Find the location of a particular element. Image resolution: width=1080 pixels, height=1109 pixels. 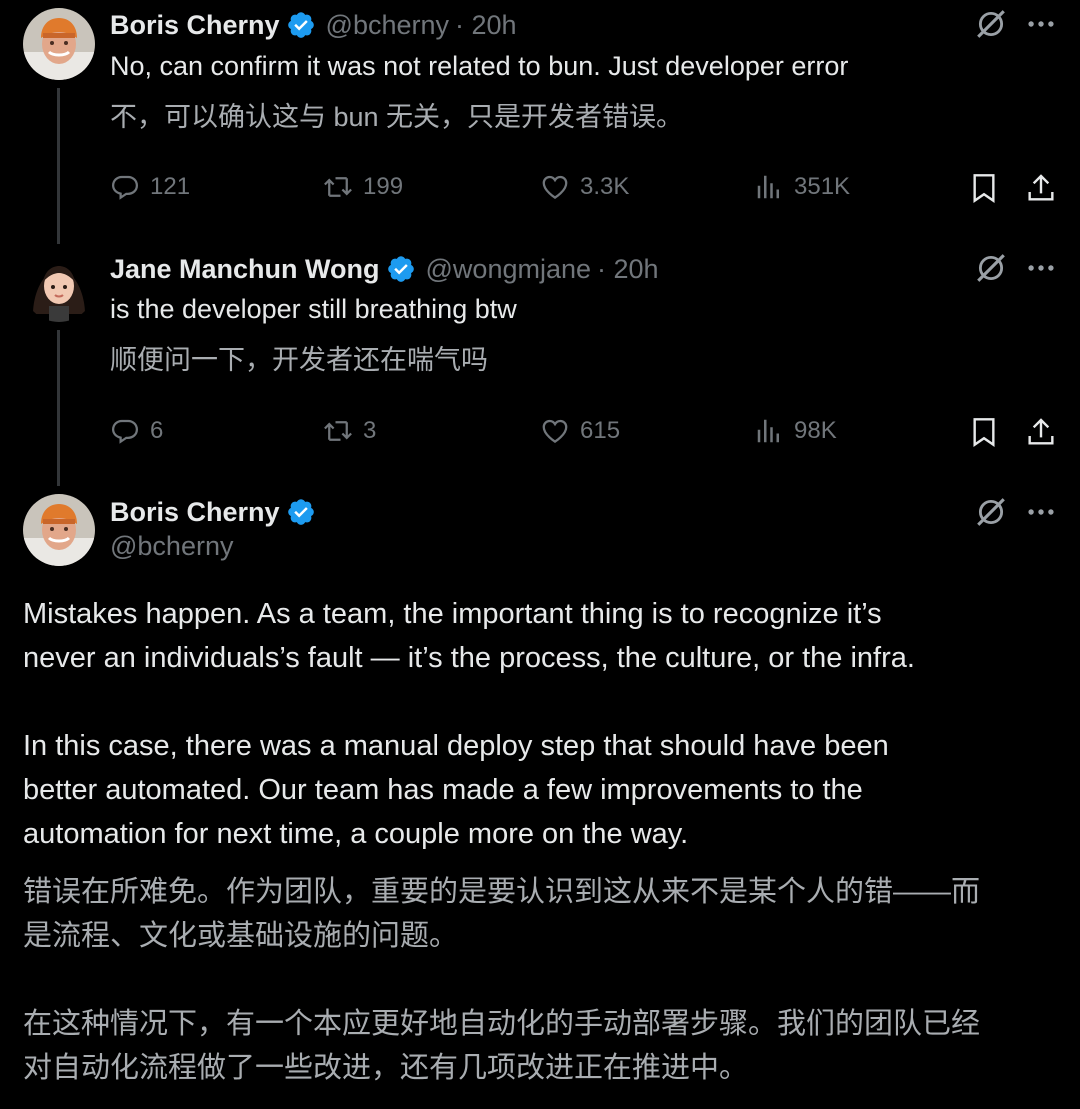

tweet-header: Boris Cherny @bcherny · 20h is located at coordinates (313, 25).